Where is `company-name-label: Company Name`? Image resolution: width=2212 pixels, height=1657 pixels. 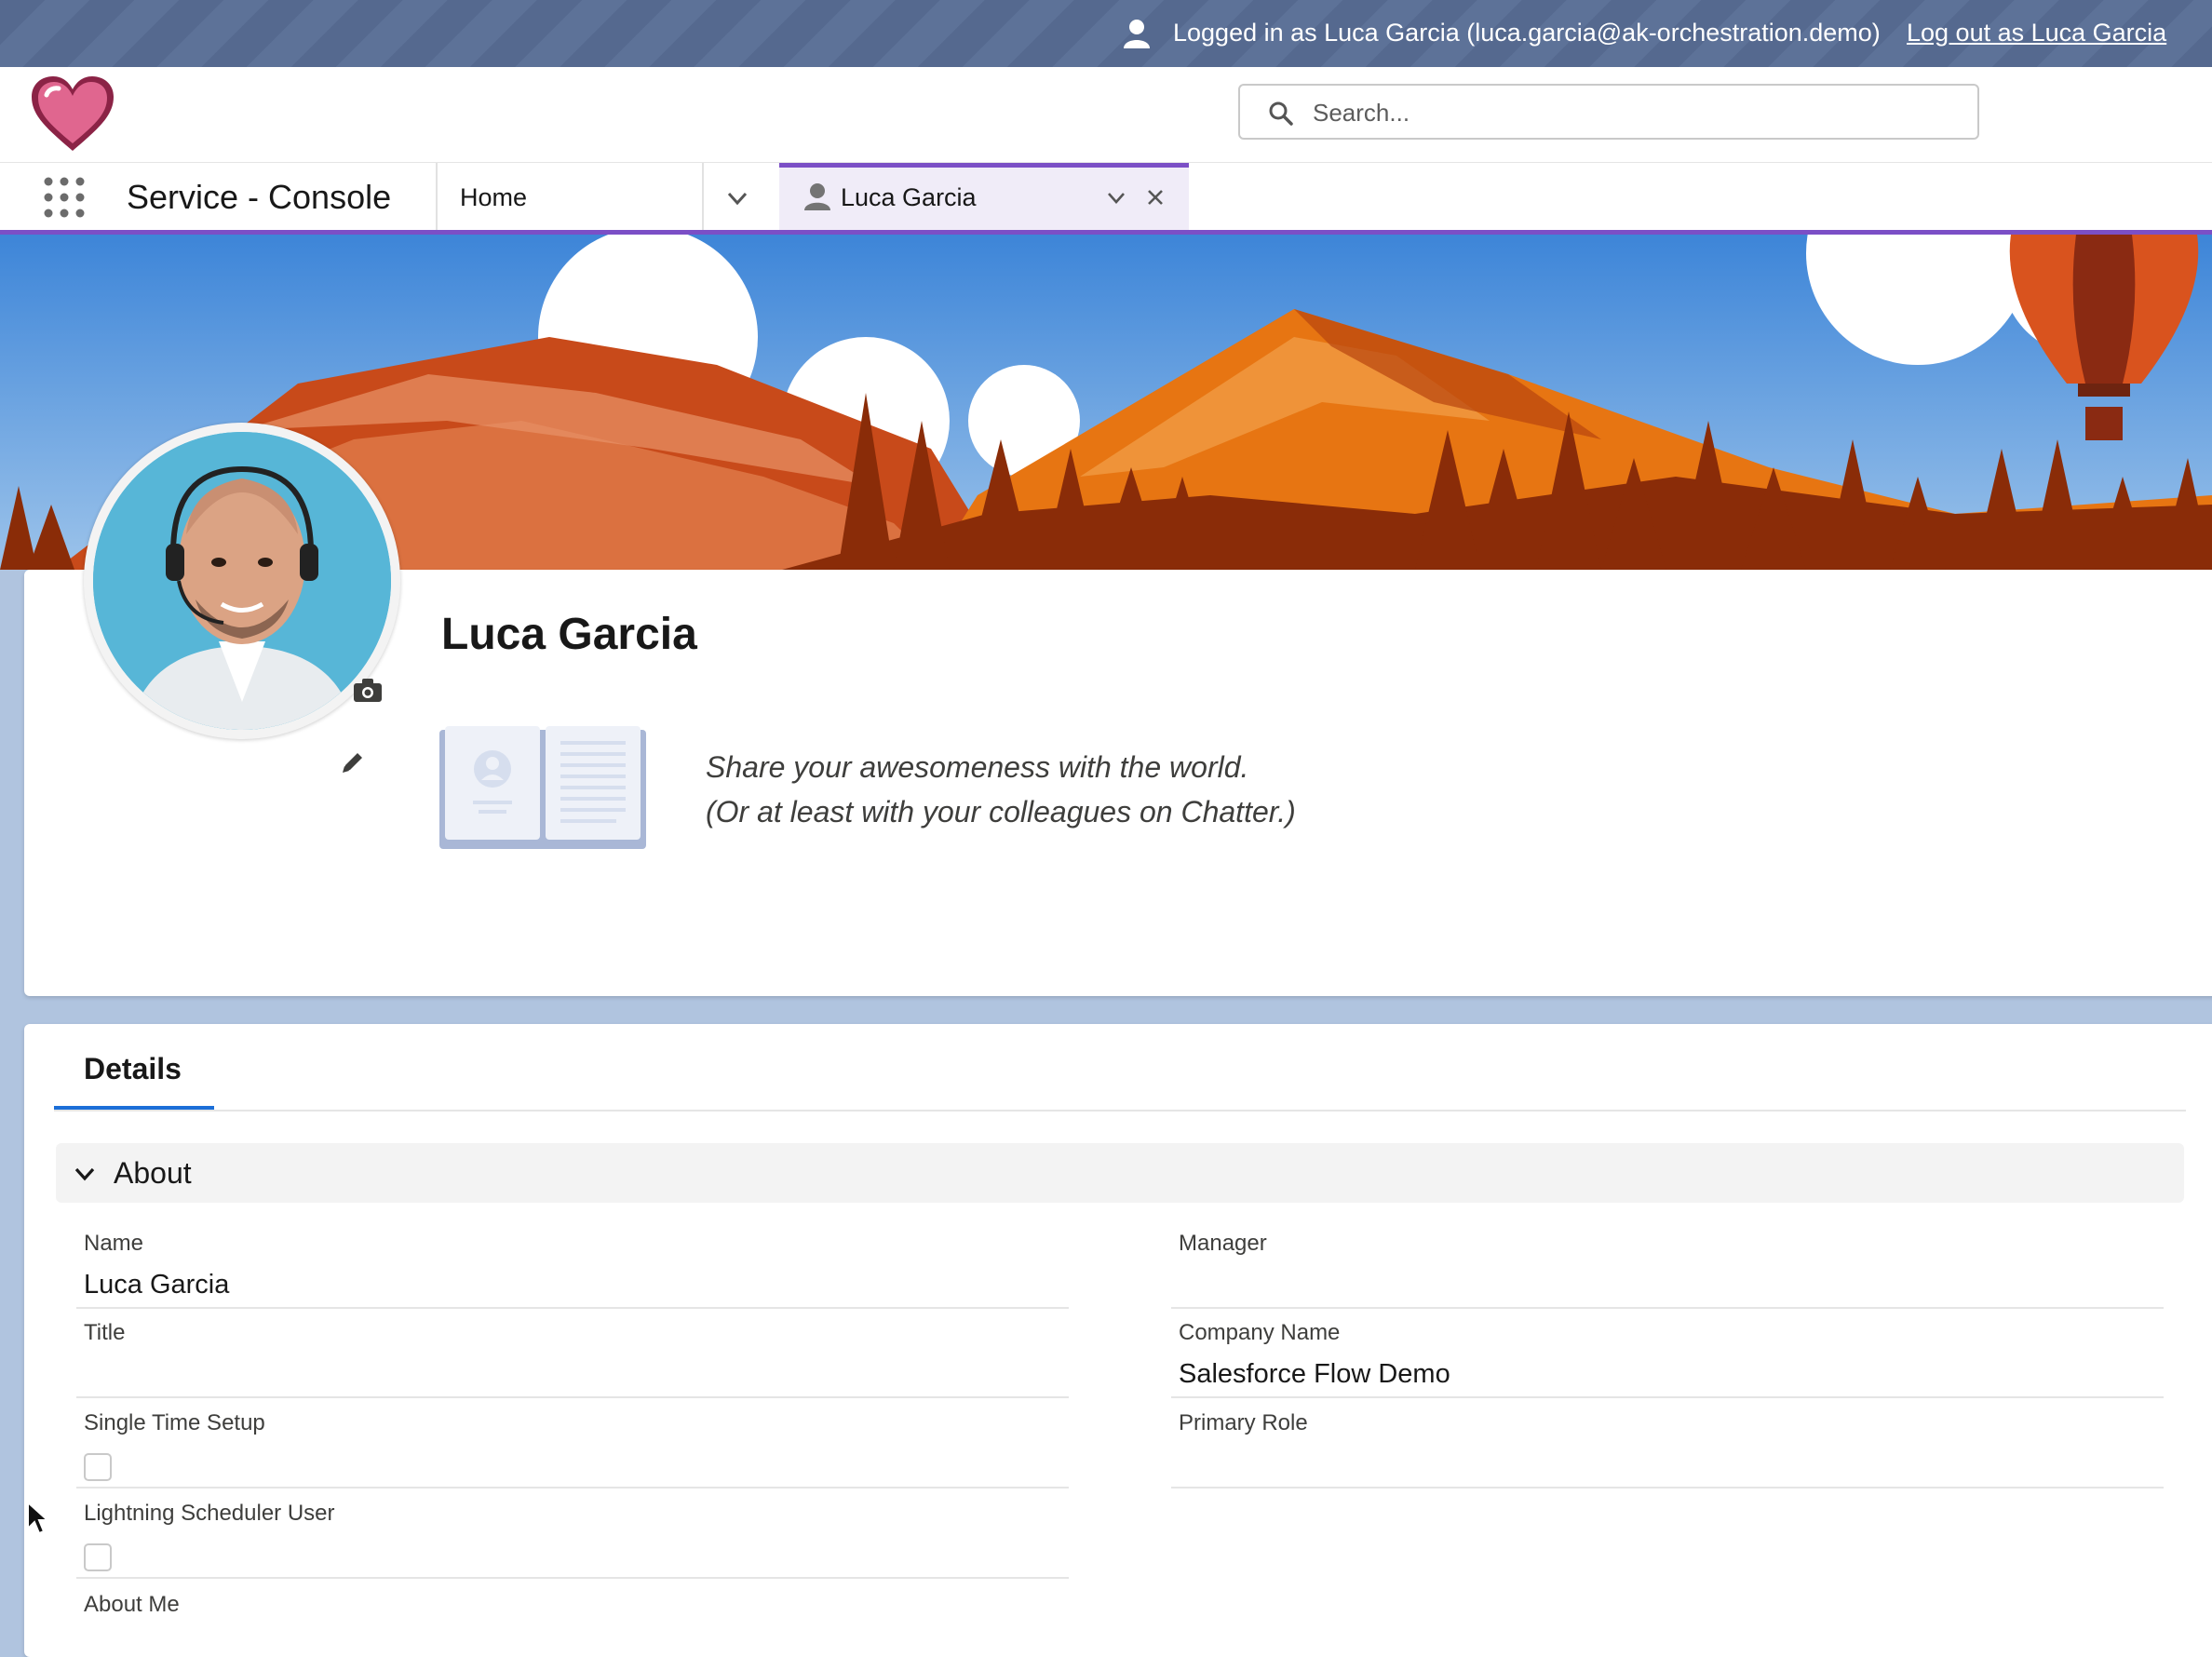
company-name-label: Company Name is located at coordinates (1260, 1332).